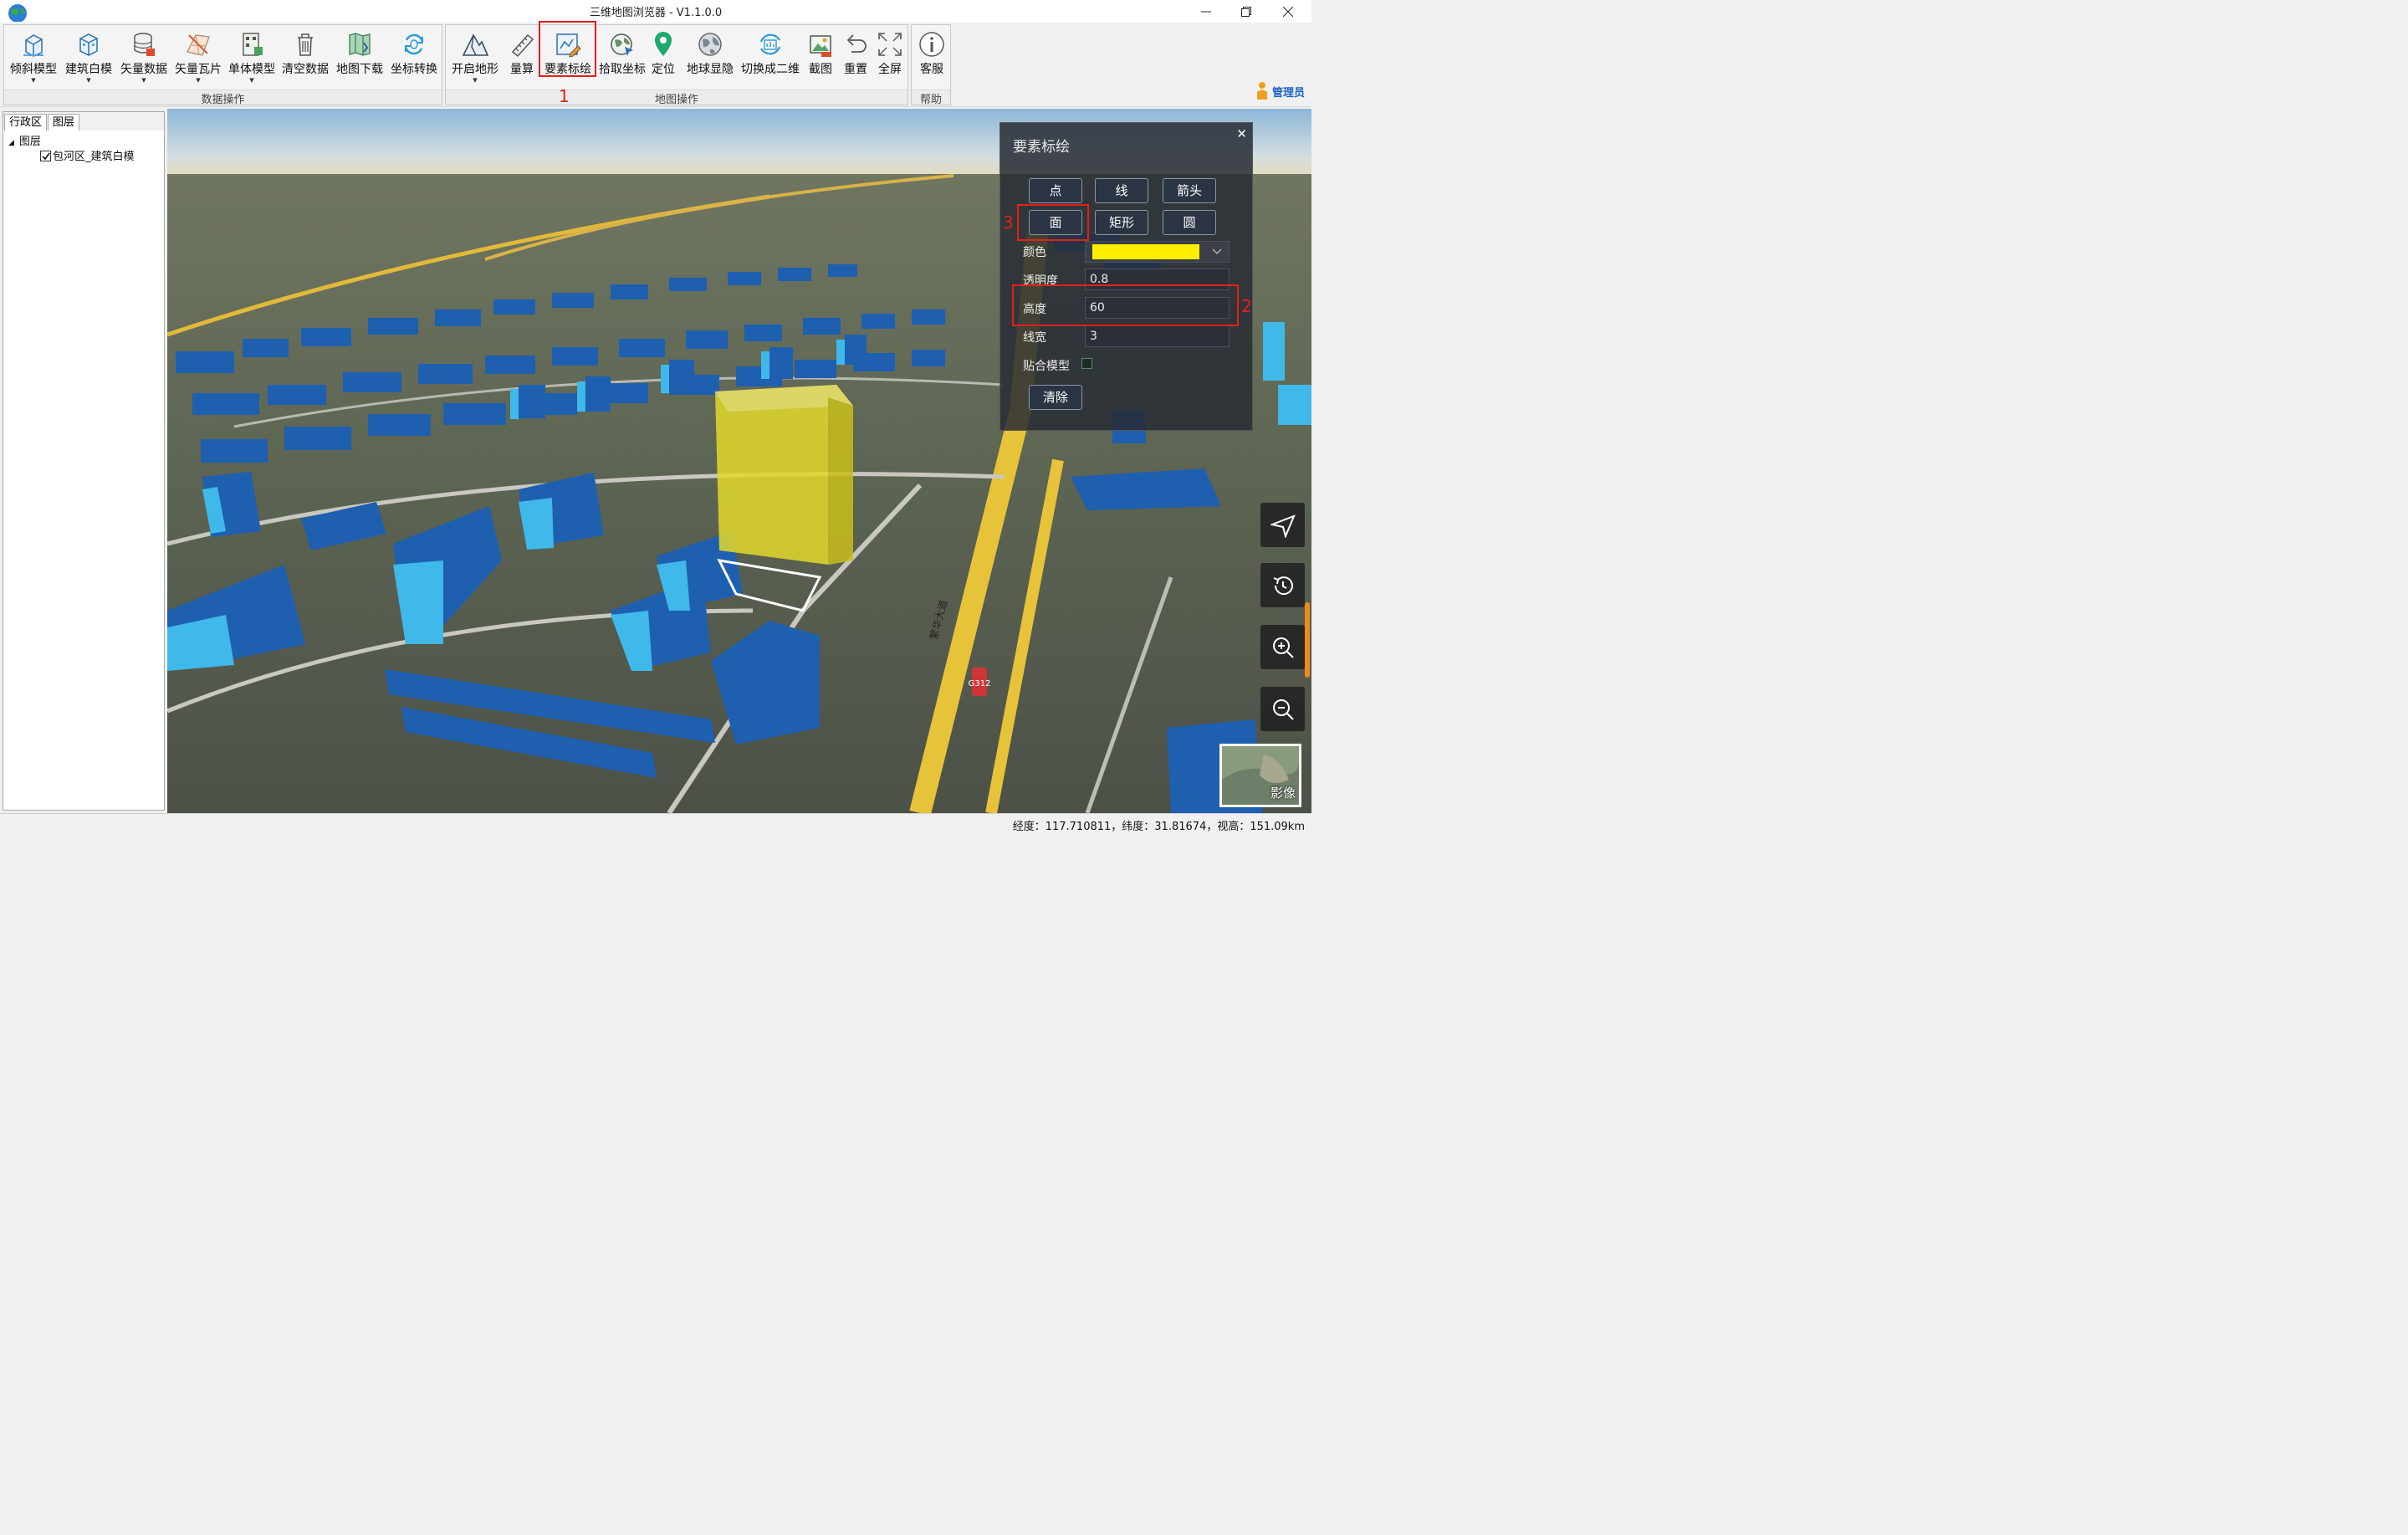 The height and width of the screenshot is (1535, 2408). What do you see at coordinates (94, 157) in the screenshot?
I see `layer-label: 包河区_建筑白模` at bounding box center [94, 157].